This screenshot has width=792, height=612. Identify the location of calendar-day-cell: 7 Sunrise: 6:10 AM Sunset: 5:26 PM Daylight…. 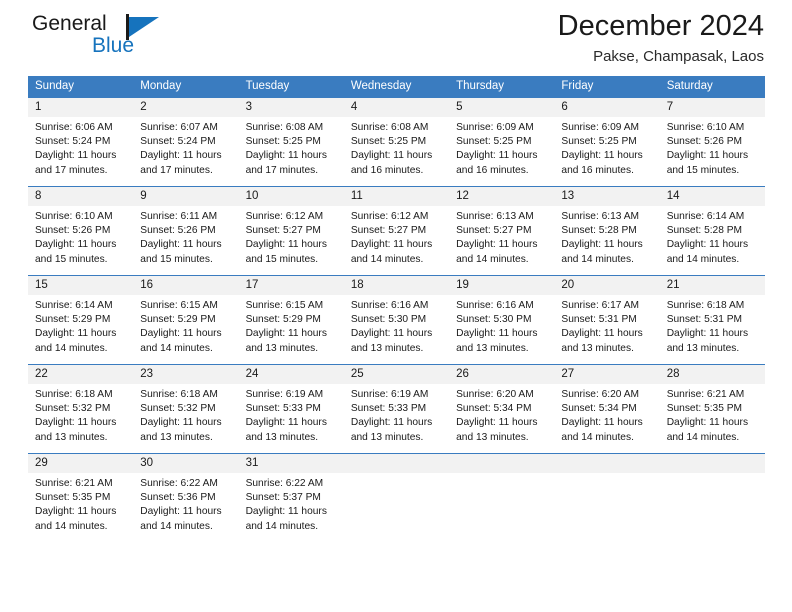
(712, 142).